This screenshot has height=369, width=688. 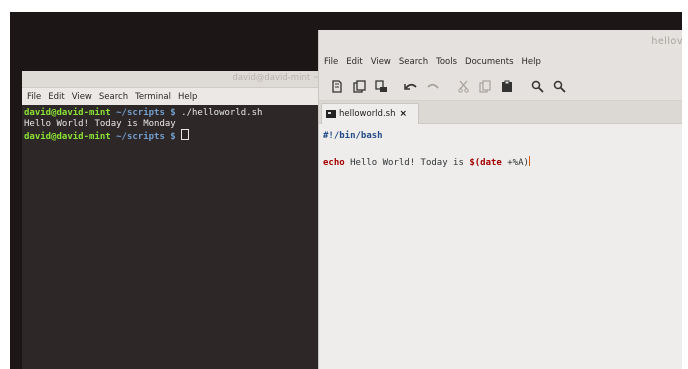 I want to click on terminal-menubar: File Edit View Search Terminal Help, so click(x=181, y=96).